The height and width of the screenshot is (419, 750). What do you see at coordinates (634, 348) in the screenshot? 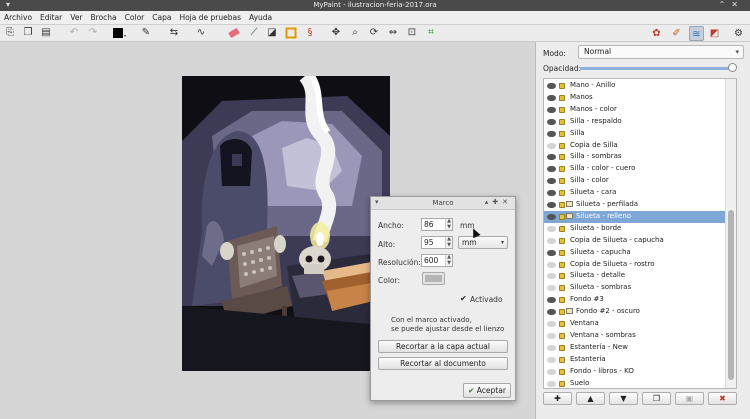
I see `layer-row: Estantería - New` at bounding box center [634, 348].